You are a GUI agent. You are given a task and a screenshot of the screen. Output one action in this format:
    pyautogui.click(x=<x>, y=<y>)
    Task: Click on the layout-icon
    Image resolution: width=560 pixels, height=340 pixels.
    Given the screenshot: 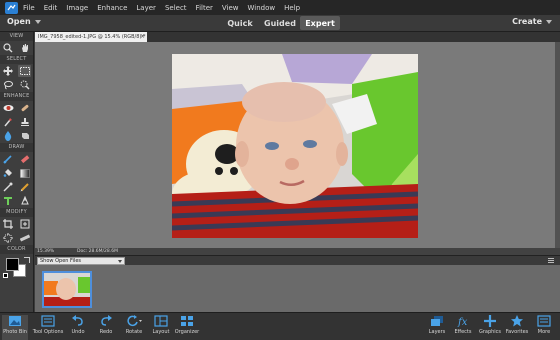 What is the action you would take?
    pyautogui.click(x=161, y=321)
    